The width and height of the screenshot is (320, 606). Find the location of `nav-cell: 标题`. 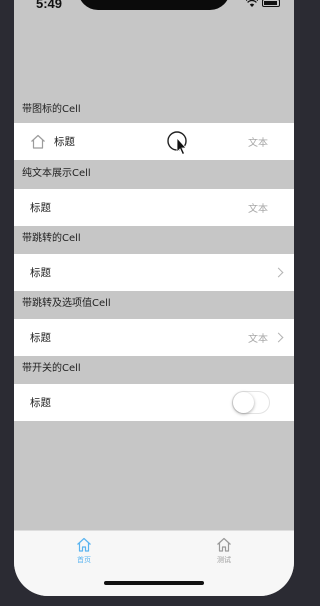

nav-cell: 标题 is located at coordinates (154, 272).